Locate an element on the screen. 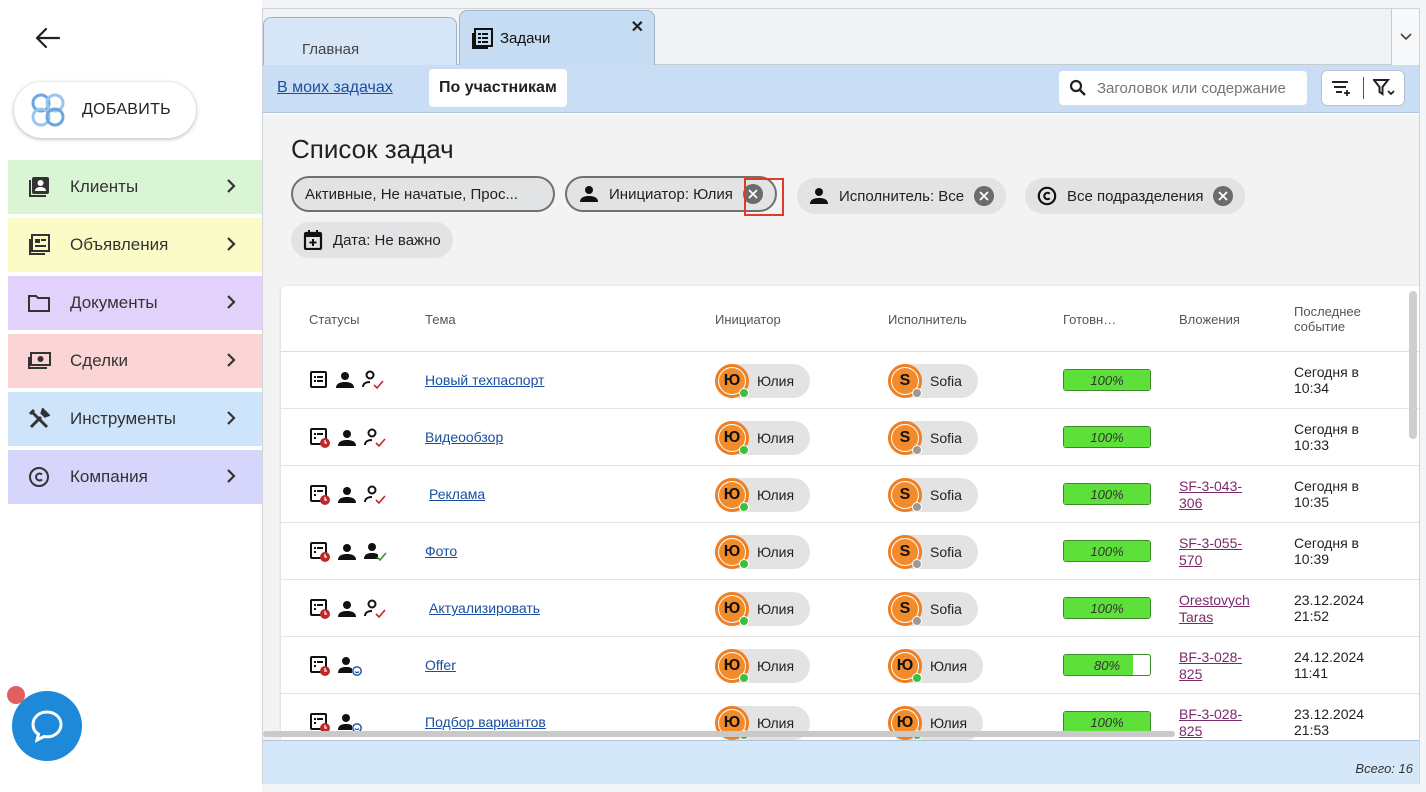 The height and width of the screenshot is (792, 1426). close-icon: ✕ is located at coordinates (637, 27).